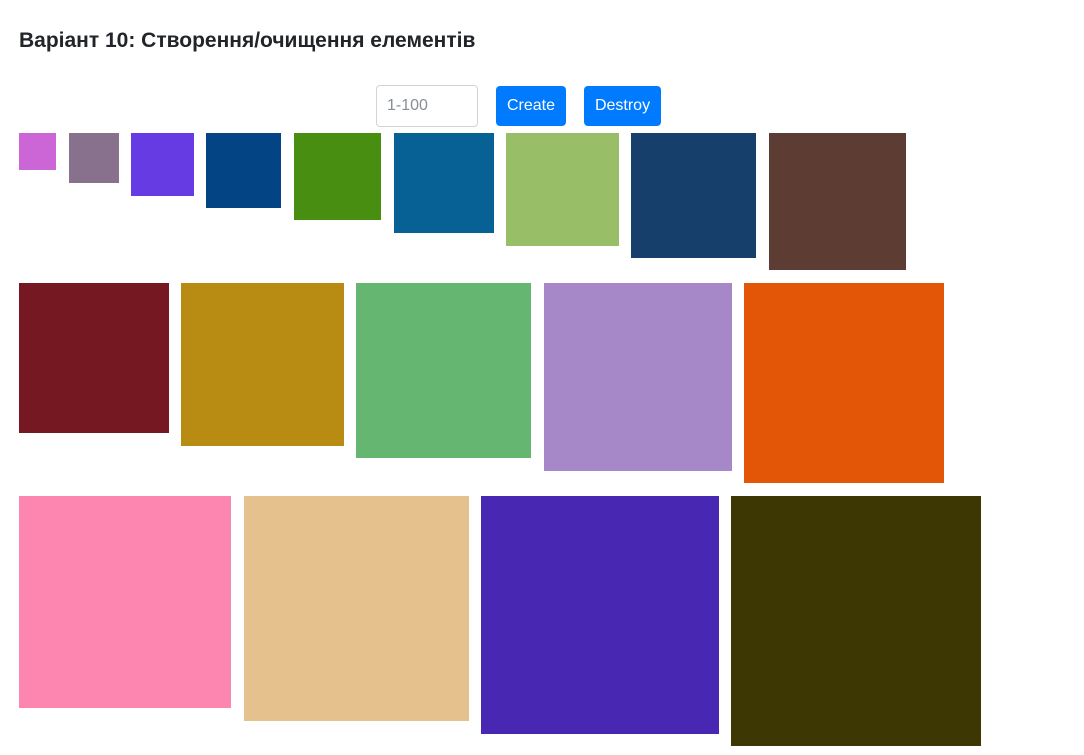 The width and height of the screenshot is (1084, 755). Describe the element at coordinates (531, 106) in the screenshot. I see `create-button: Create` at that location.